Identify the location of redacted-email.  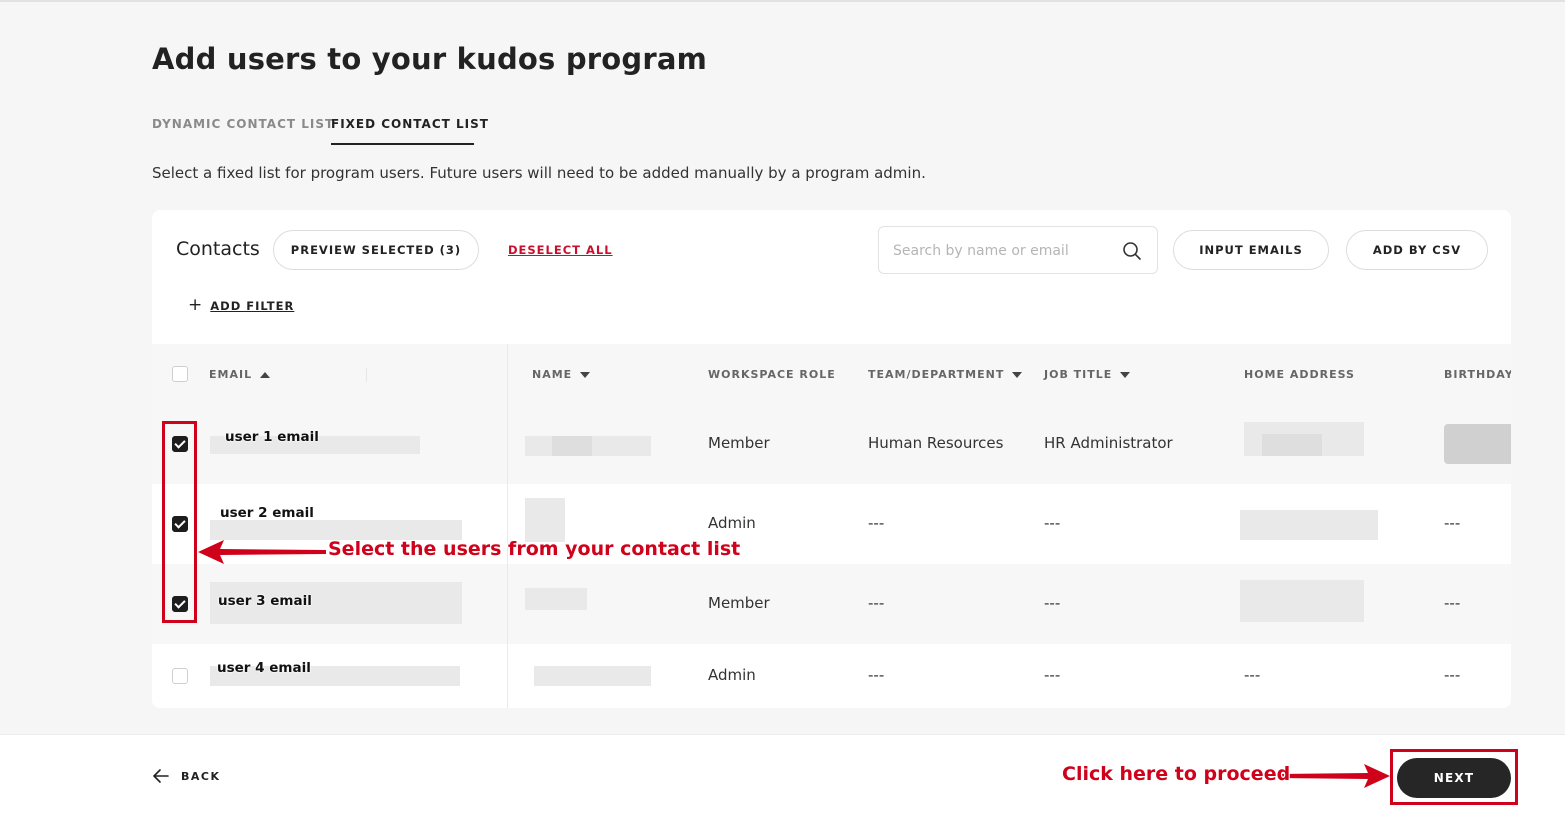
(336, 530).